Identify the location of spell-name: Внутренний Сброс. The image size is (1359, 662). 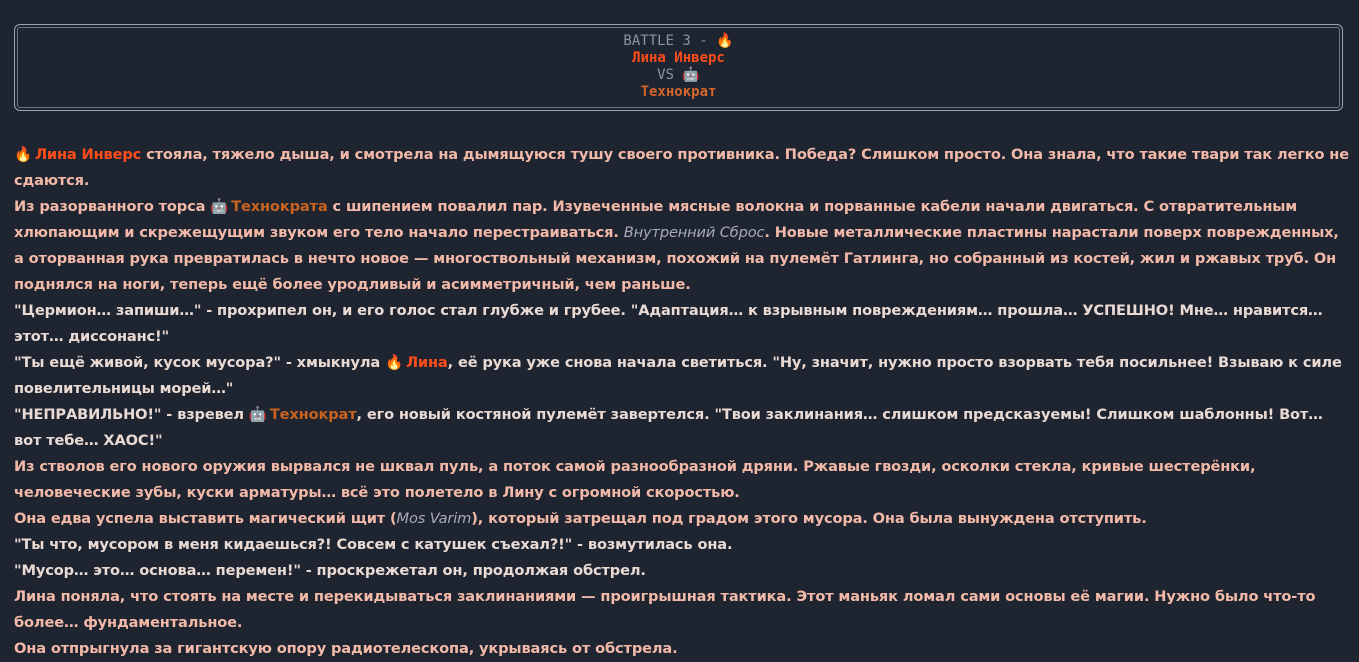
(694, 232).